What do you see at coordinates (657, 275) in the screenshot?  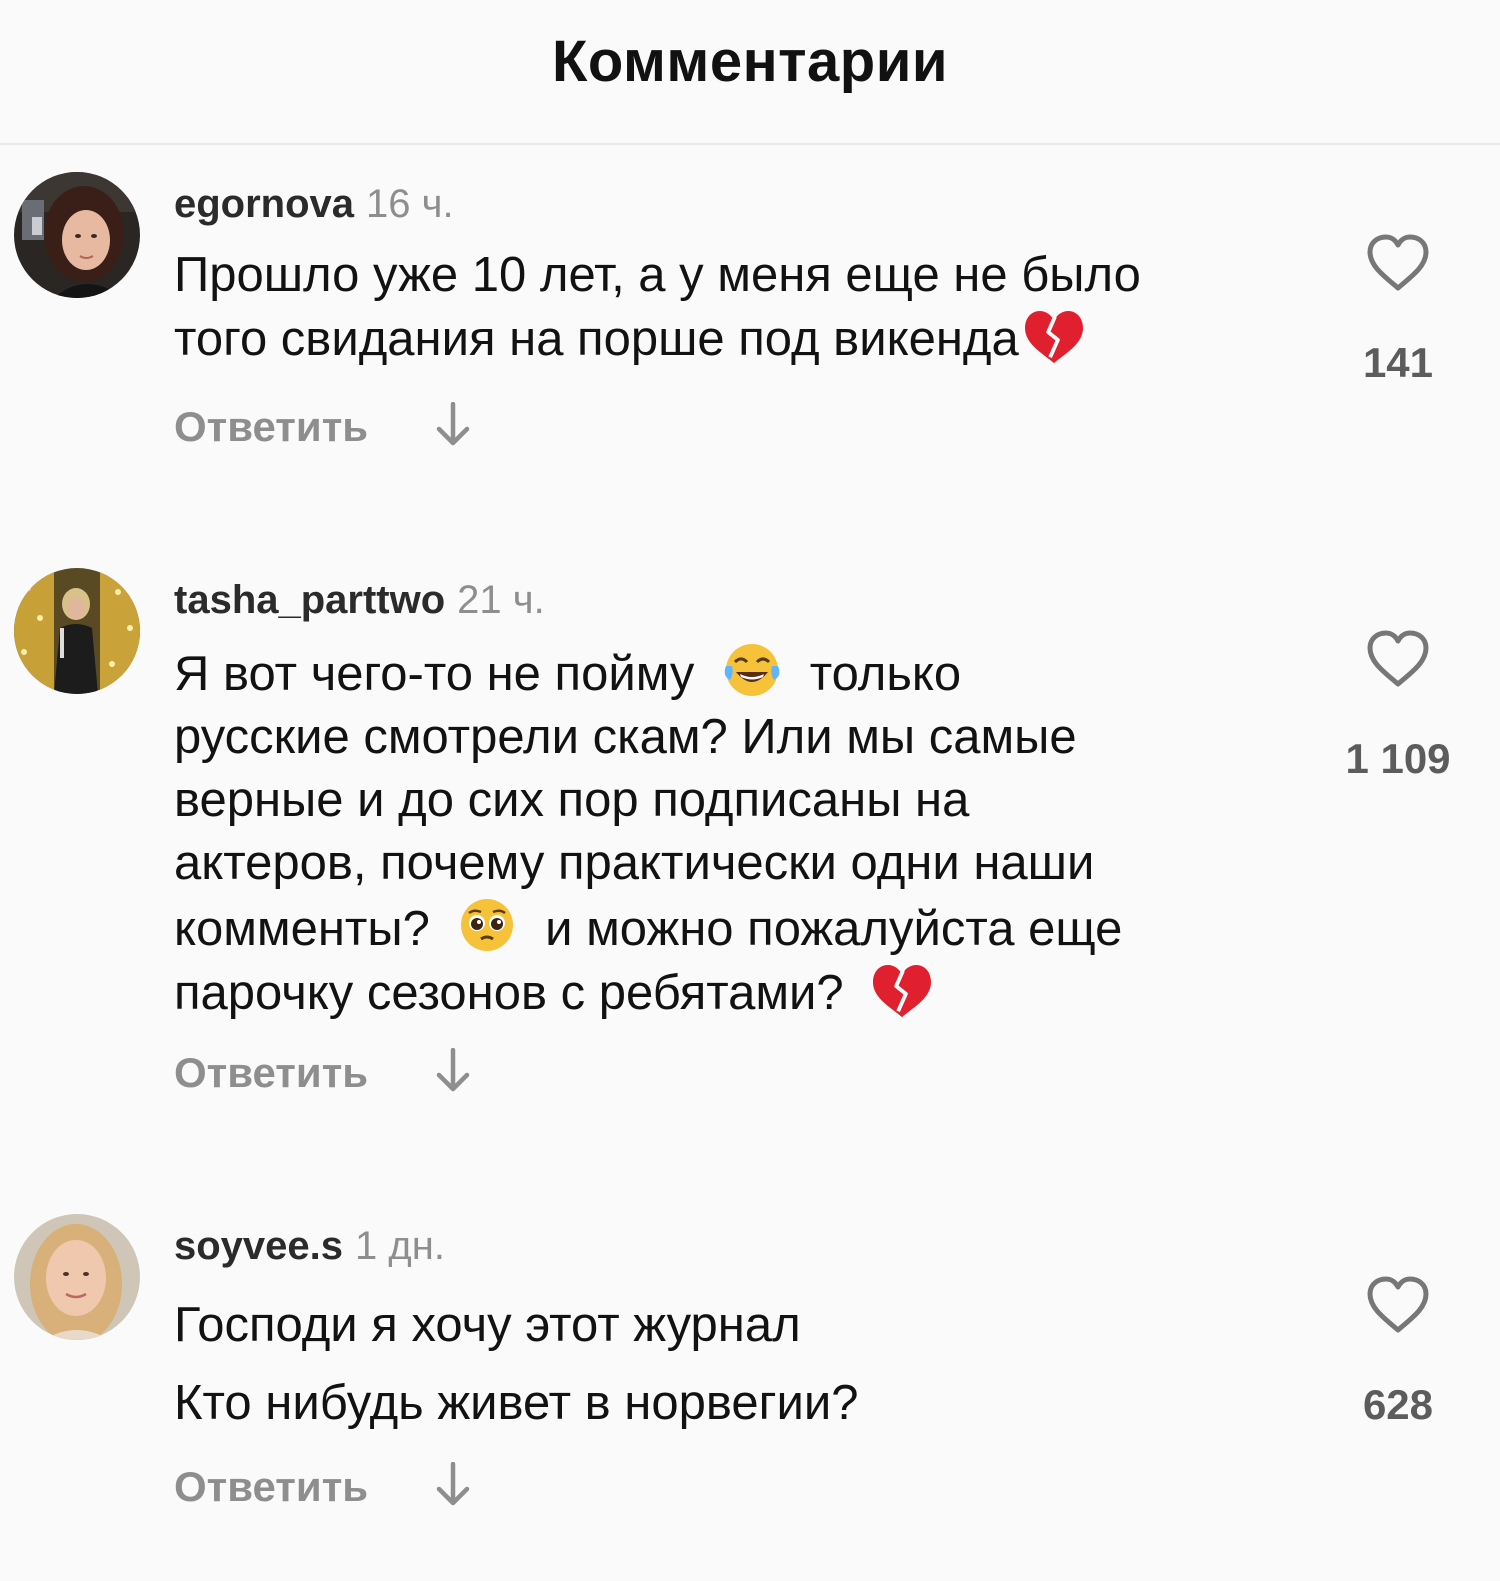 I see `comment-line: Прошло уже 10 лет, а у меня еще не было` at bounding box center [657, 275].